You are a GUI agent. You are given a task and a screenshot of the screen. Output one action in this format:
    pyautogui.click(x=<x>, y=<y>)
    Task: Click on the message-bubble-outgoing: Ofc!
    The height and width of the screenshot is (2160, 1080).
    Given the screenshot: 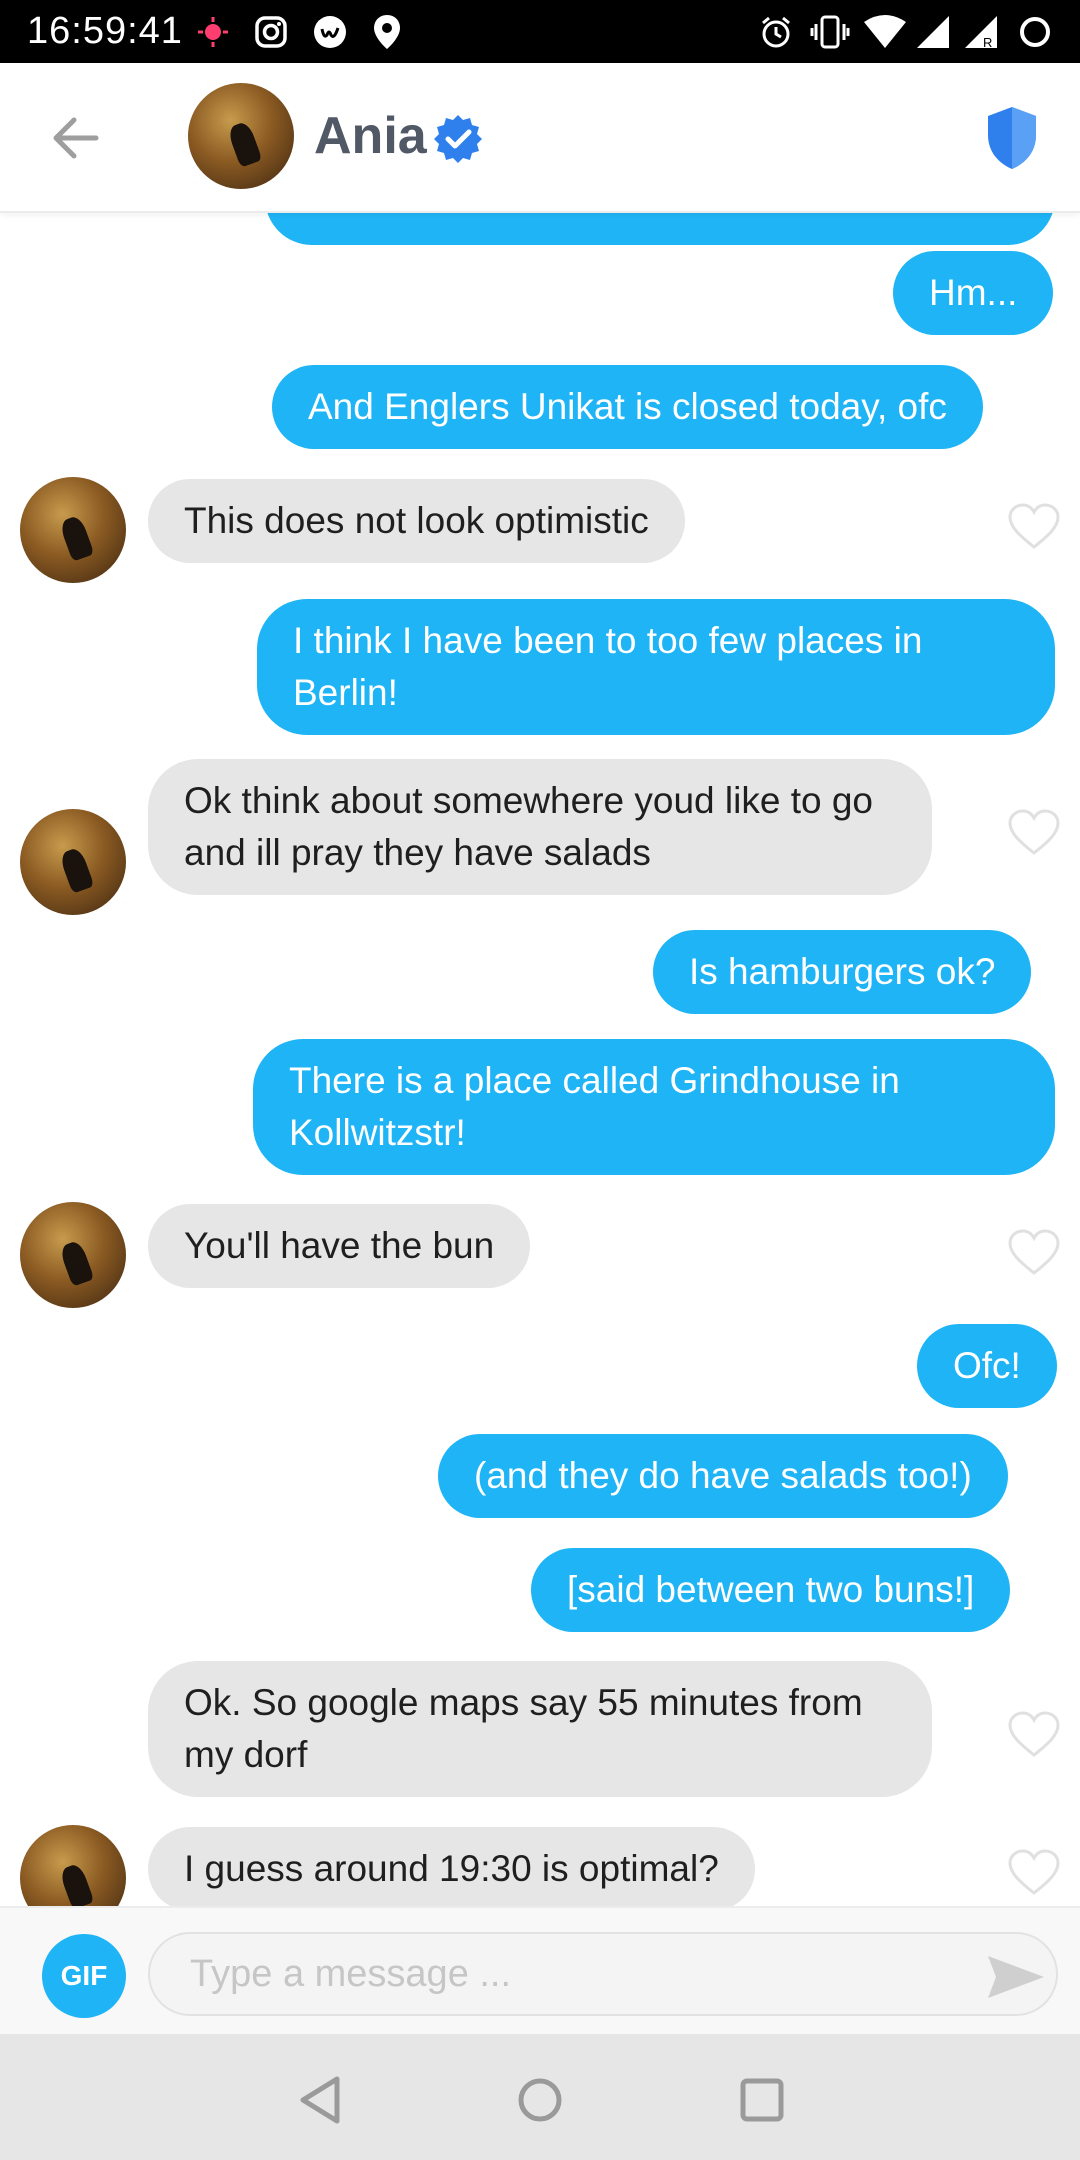 What is the action you would take?
    pyautogui.click(x=987, y=1366)
    